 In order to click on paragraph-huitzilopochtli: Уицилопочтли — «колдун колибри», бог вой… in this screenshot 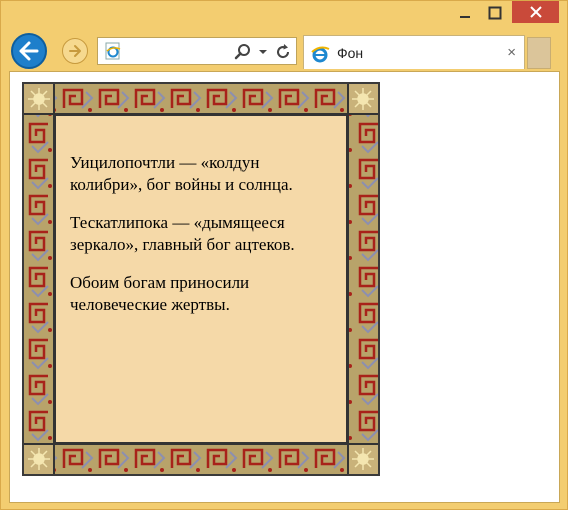, I will do `click(181, 173)`.